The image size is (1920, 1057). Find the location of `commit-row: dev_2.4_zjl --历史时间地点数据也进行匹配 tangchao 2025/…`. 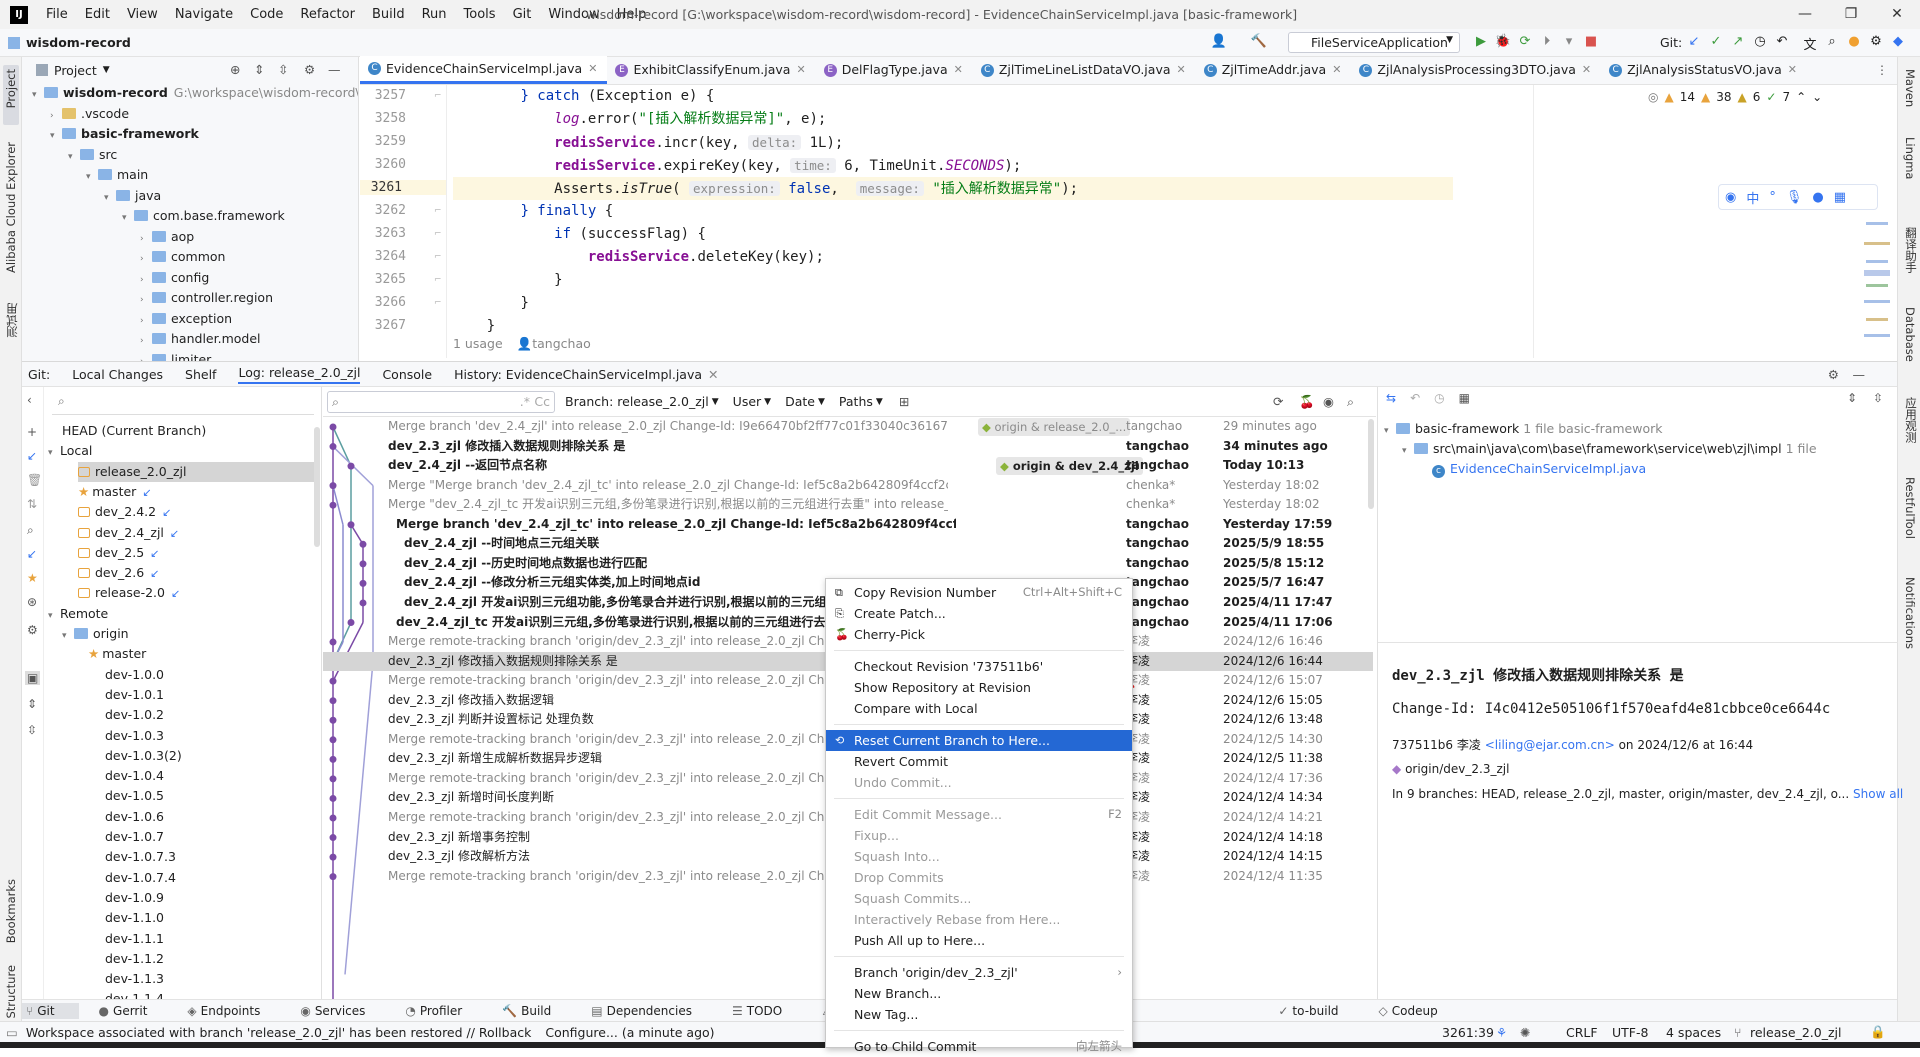

commit-row: dev_2.4_zjl --历史时间地点数据也进行匹配 tangchao 2025/… is located at coordinates (848, 564).